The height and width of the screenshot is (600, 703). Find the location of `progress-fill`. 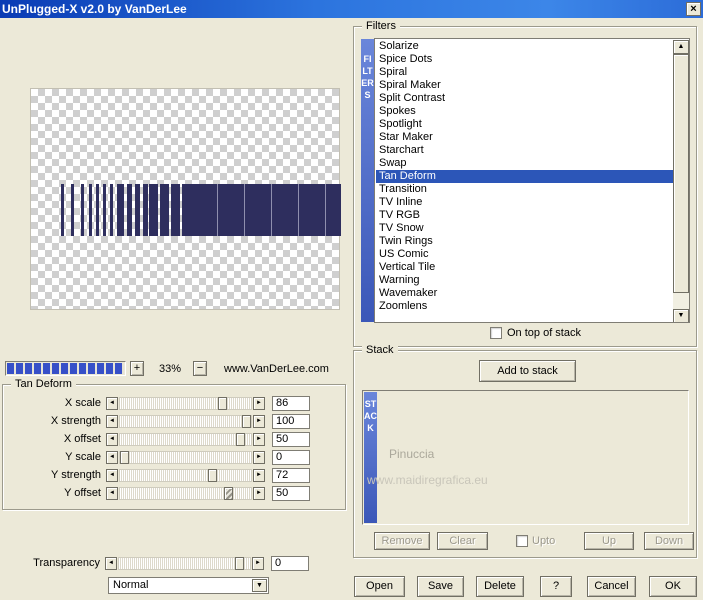

progress-fill is located at coordinates (65, 368).